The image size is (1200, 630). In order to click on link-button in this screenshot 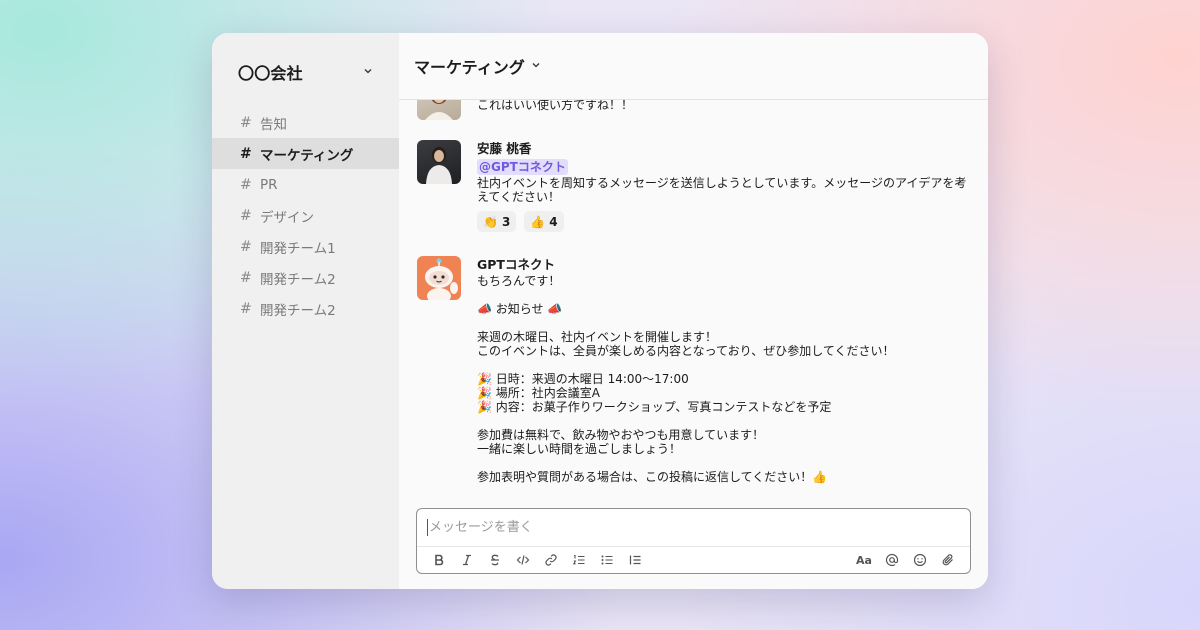, I will do `click(551, 560)`.